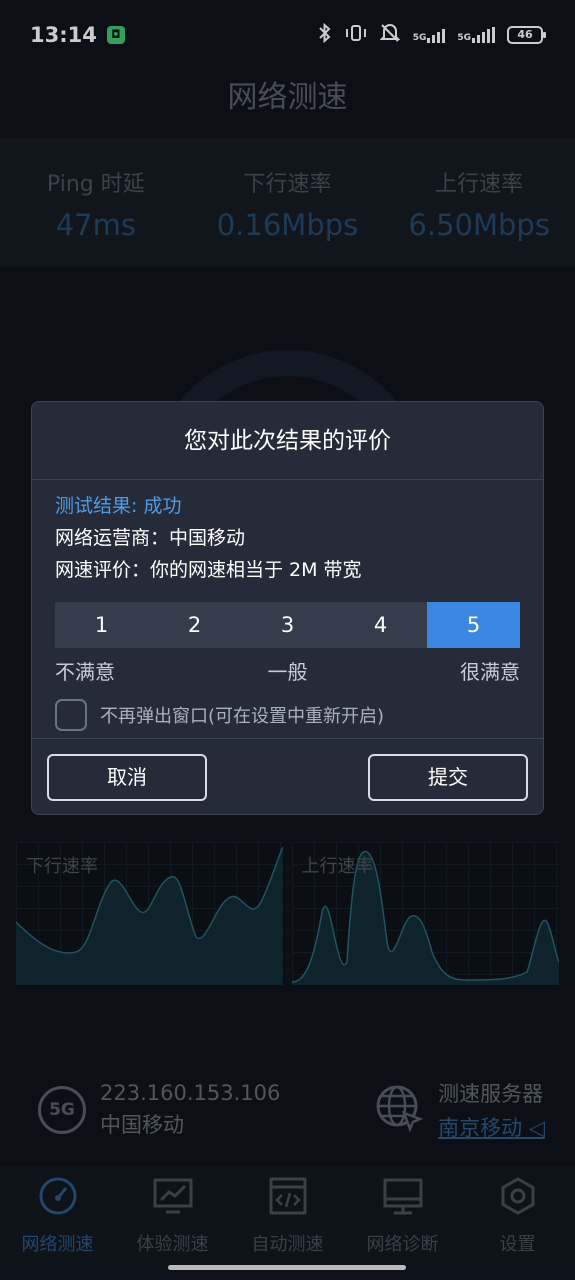 The image size is (575, 1280). Describe the element at coordinates (127, 777) in the screenshot. I see `cancel-button: 取消` at that location.